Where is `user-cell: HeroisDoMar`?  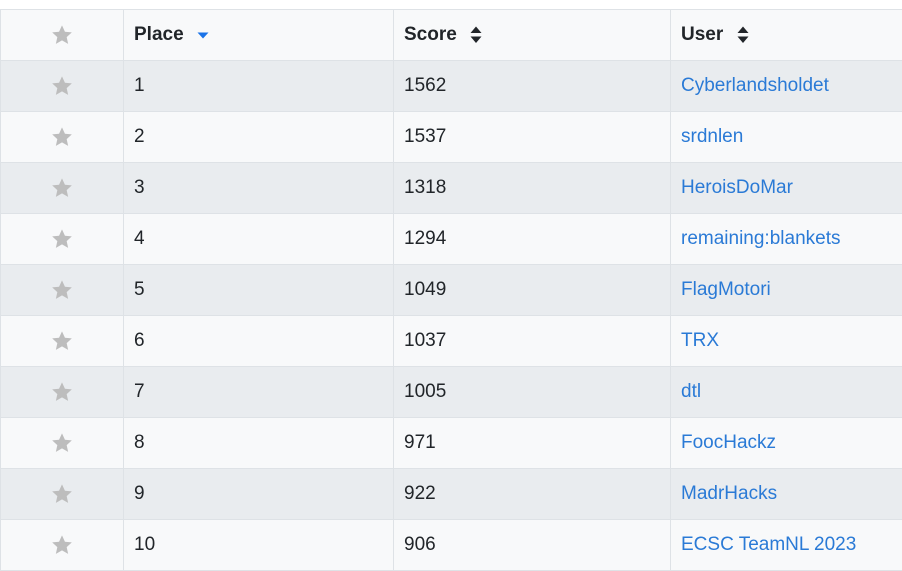
user-cell: HeroisDoMar is located at coordinates (786, 188).